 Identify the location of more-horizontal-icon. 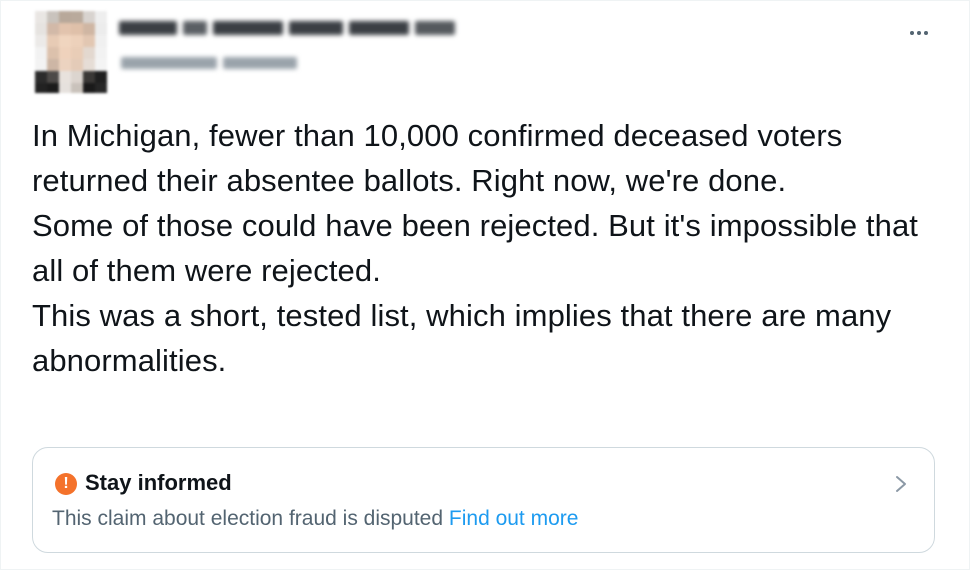
(919, 33).